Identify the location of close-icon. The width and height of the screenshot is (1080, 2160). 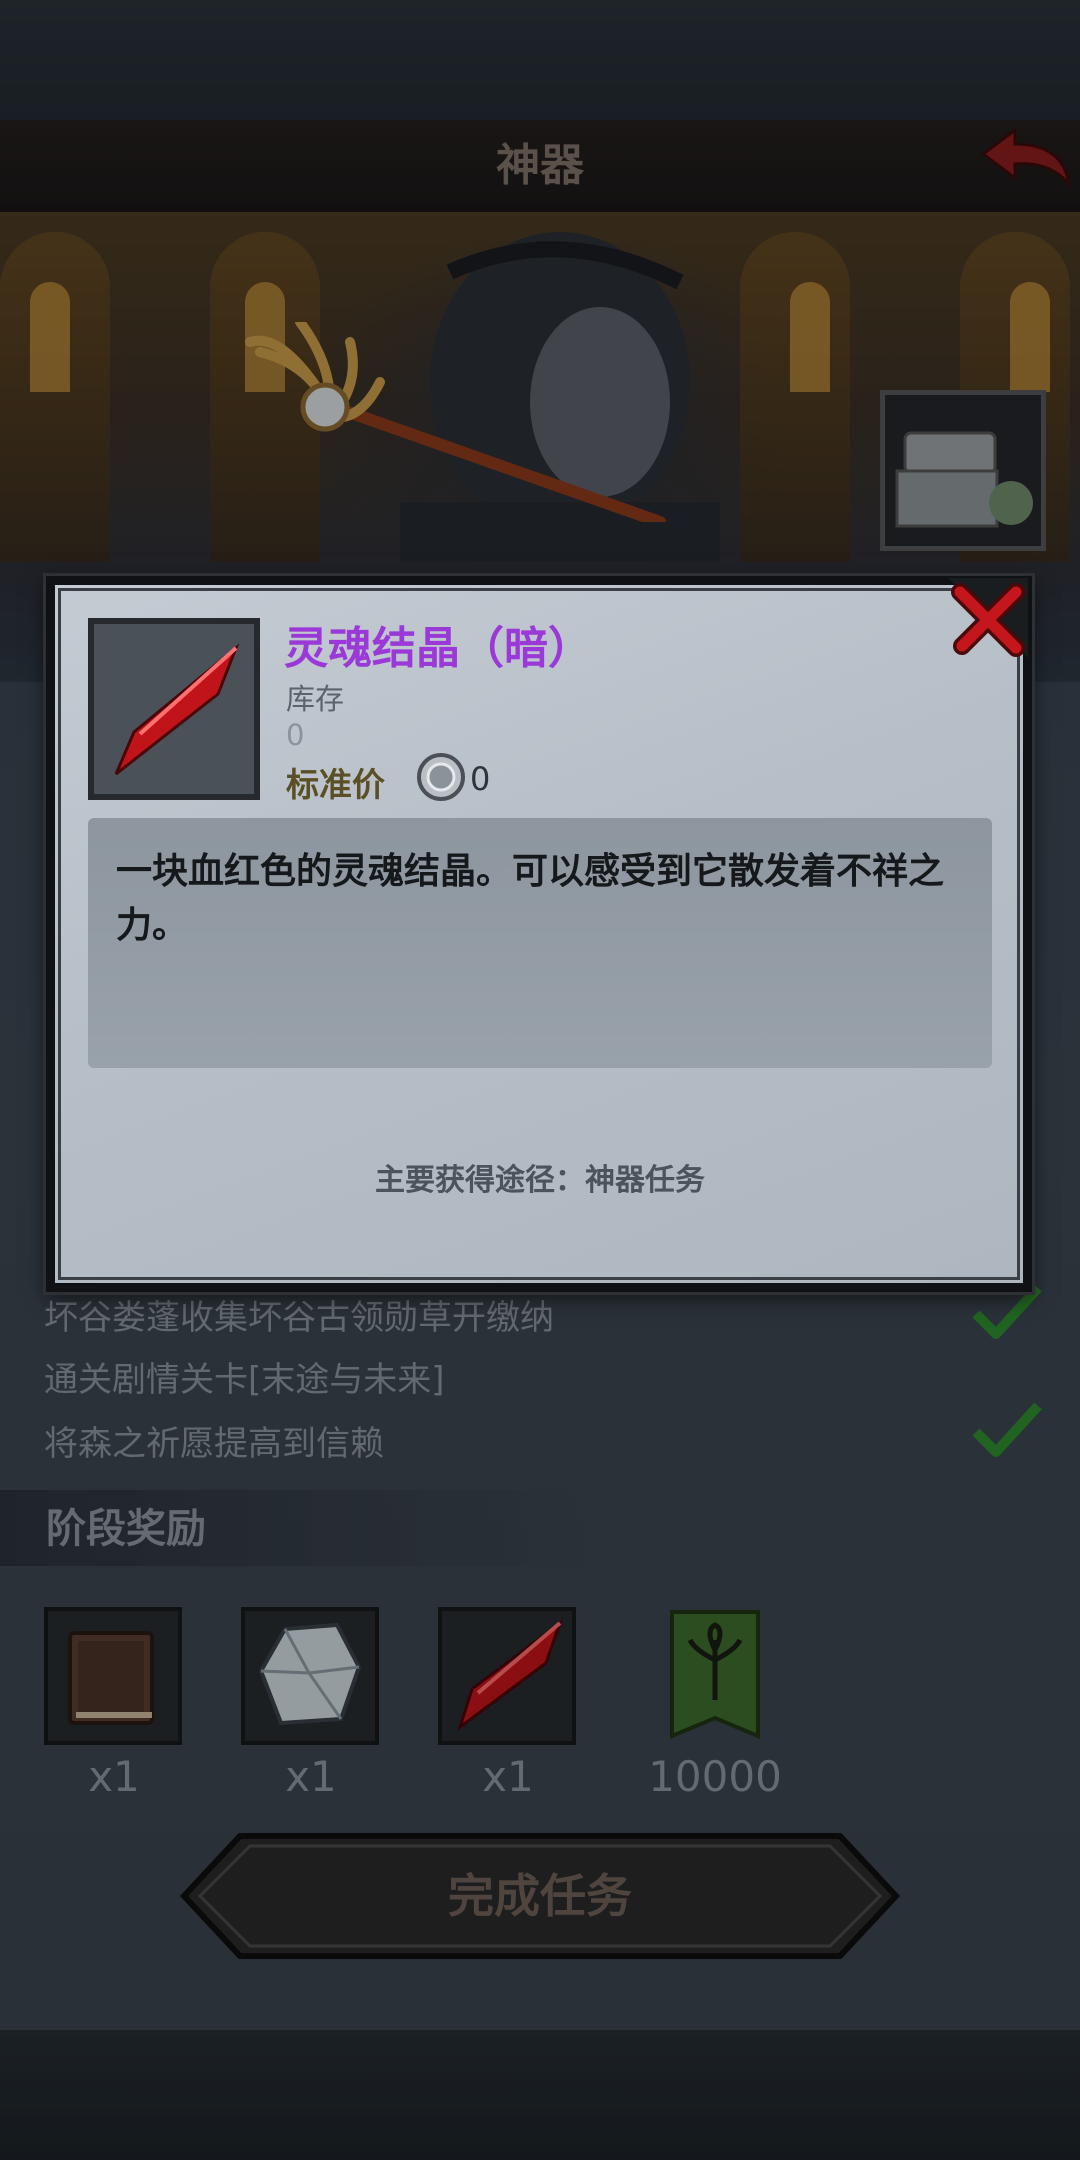
(988, 618).